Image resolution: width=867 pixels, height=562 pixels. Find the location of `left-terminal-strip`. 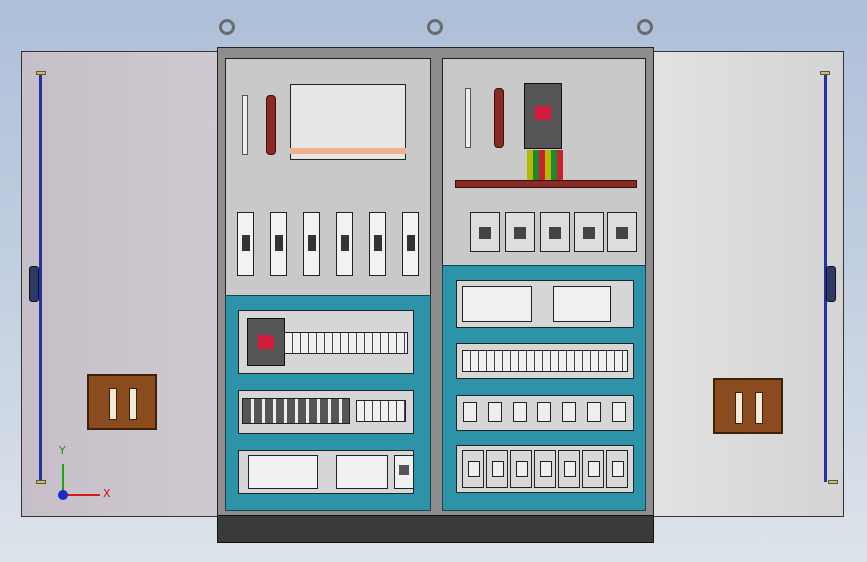

left-terminal-strip is located at coordinates (245, 125).